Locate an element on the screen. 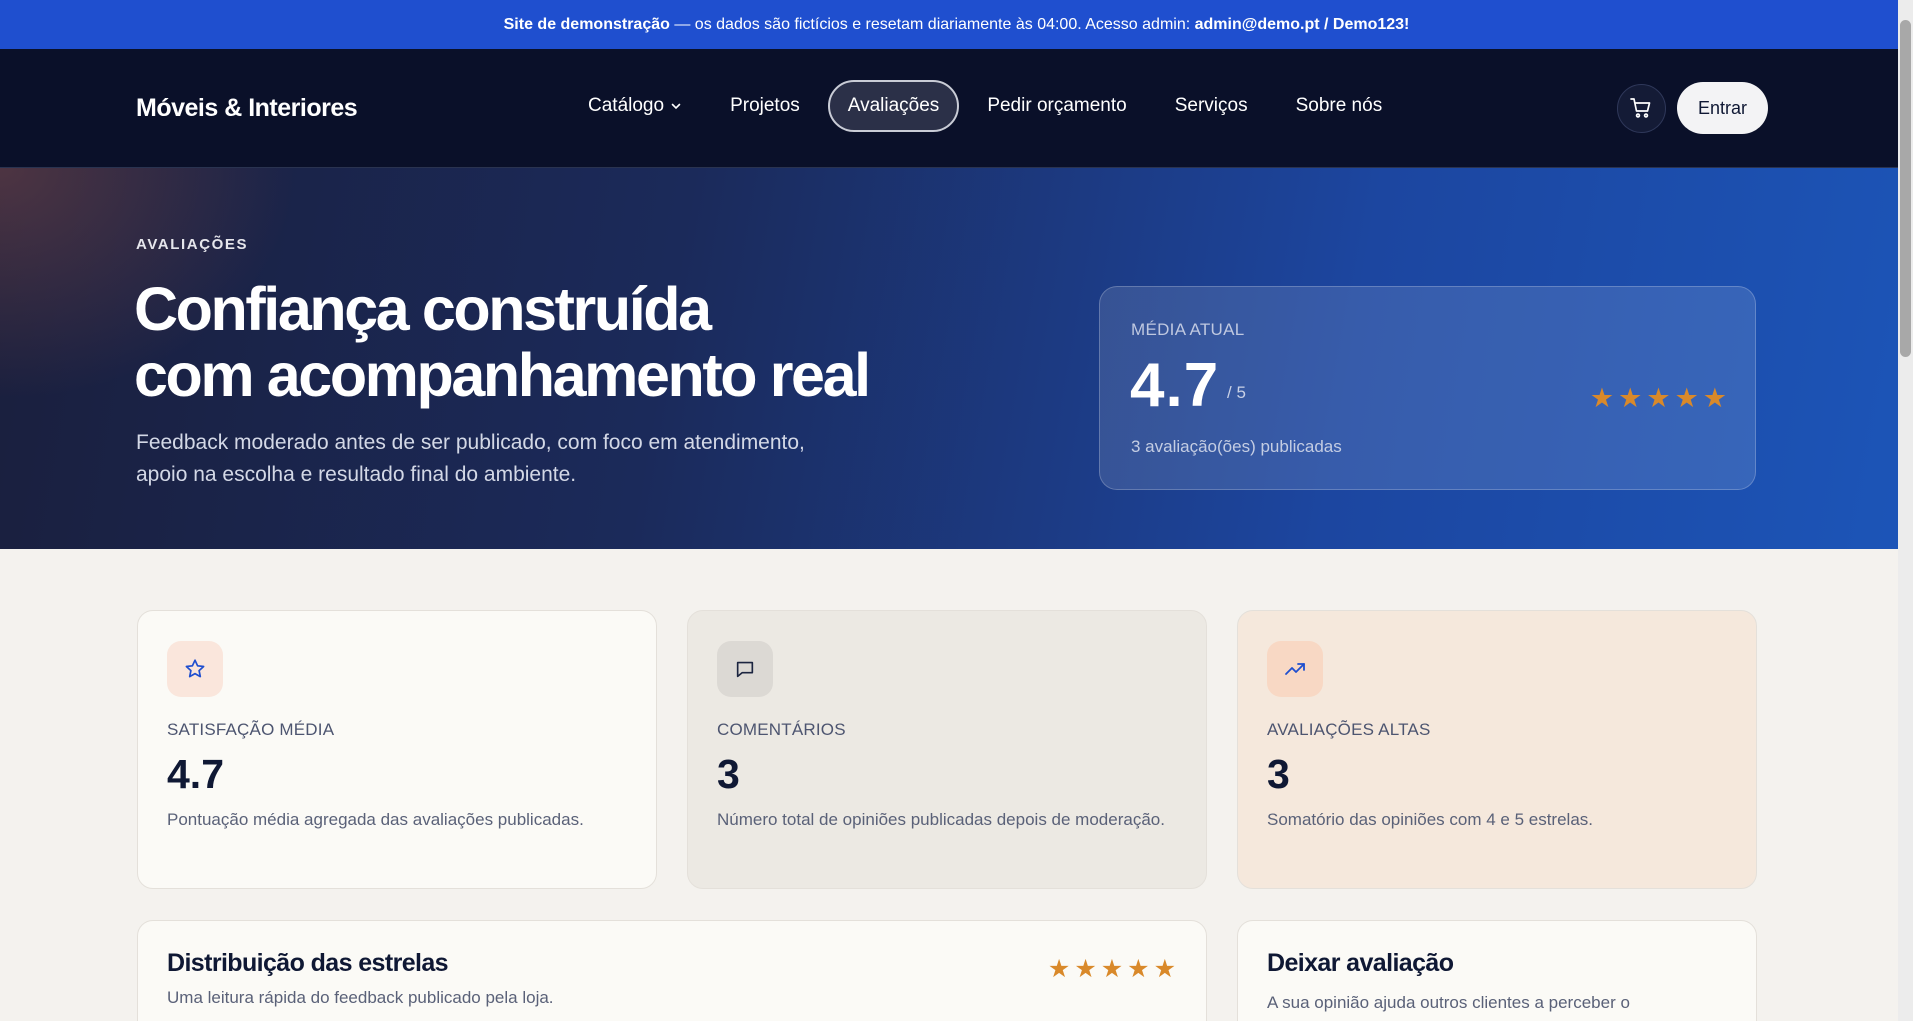 The width and height of the screenshot is (1913, 1021). nav-item-catalogo: Catálogo is located at coordinates (635, 106).